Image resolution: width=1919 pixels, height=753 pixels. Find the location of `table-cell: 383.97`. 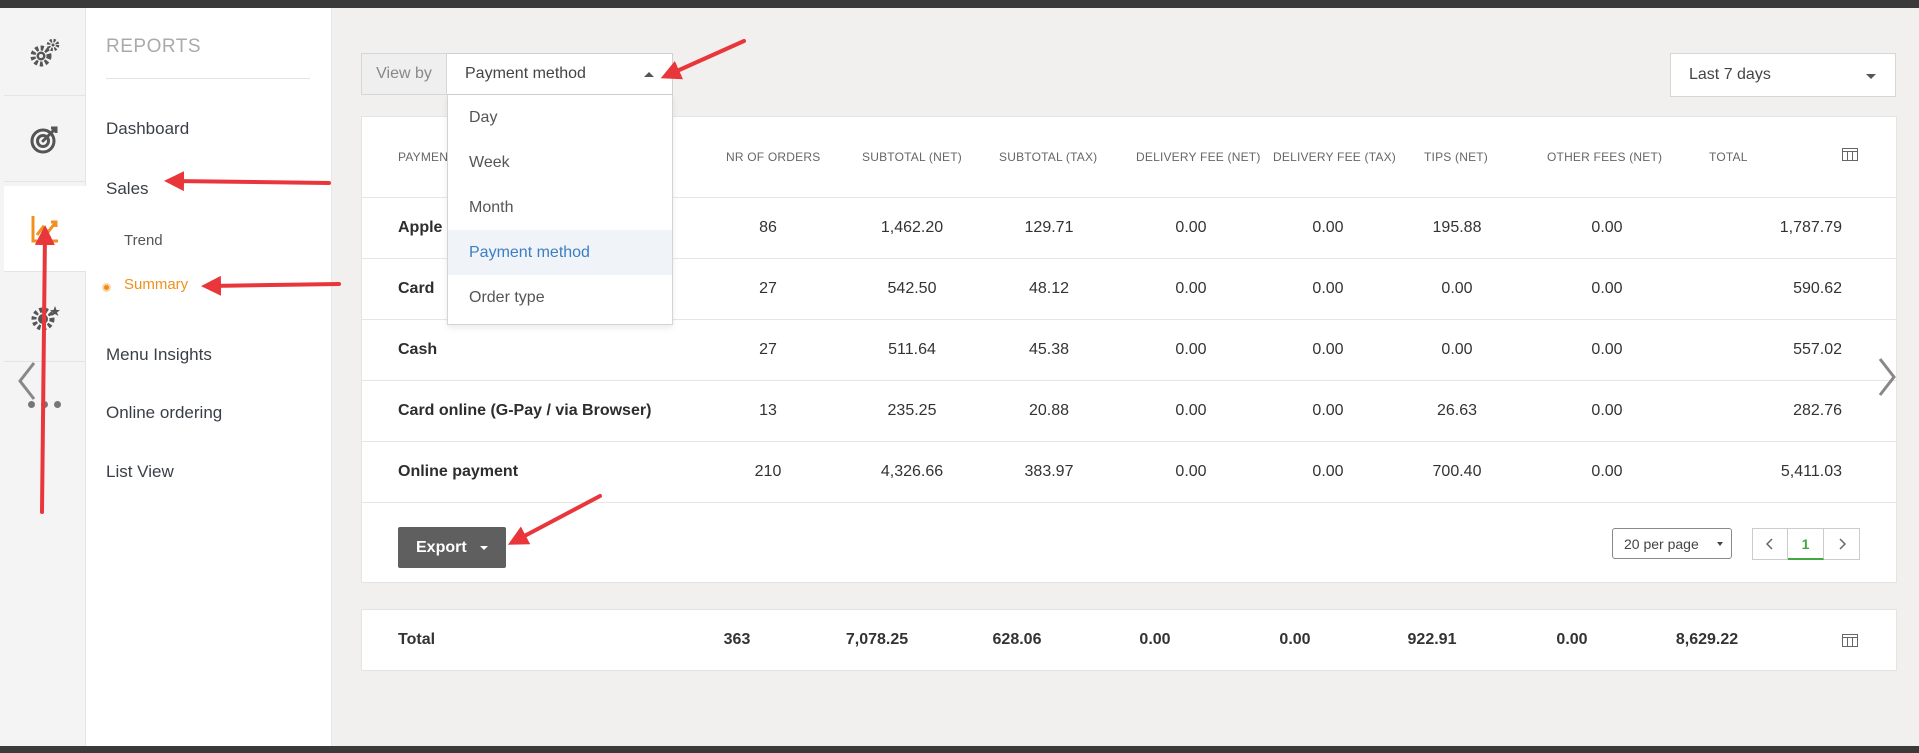

table-cell: 383.97 is located at coordinates (1049, 471).